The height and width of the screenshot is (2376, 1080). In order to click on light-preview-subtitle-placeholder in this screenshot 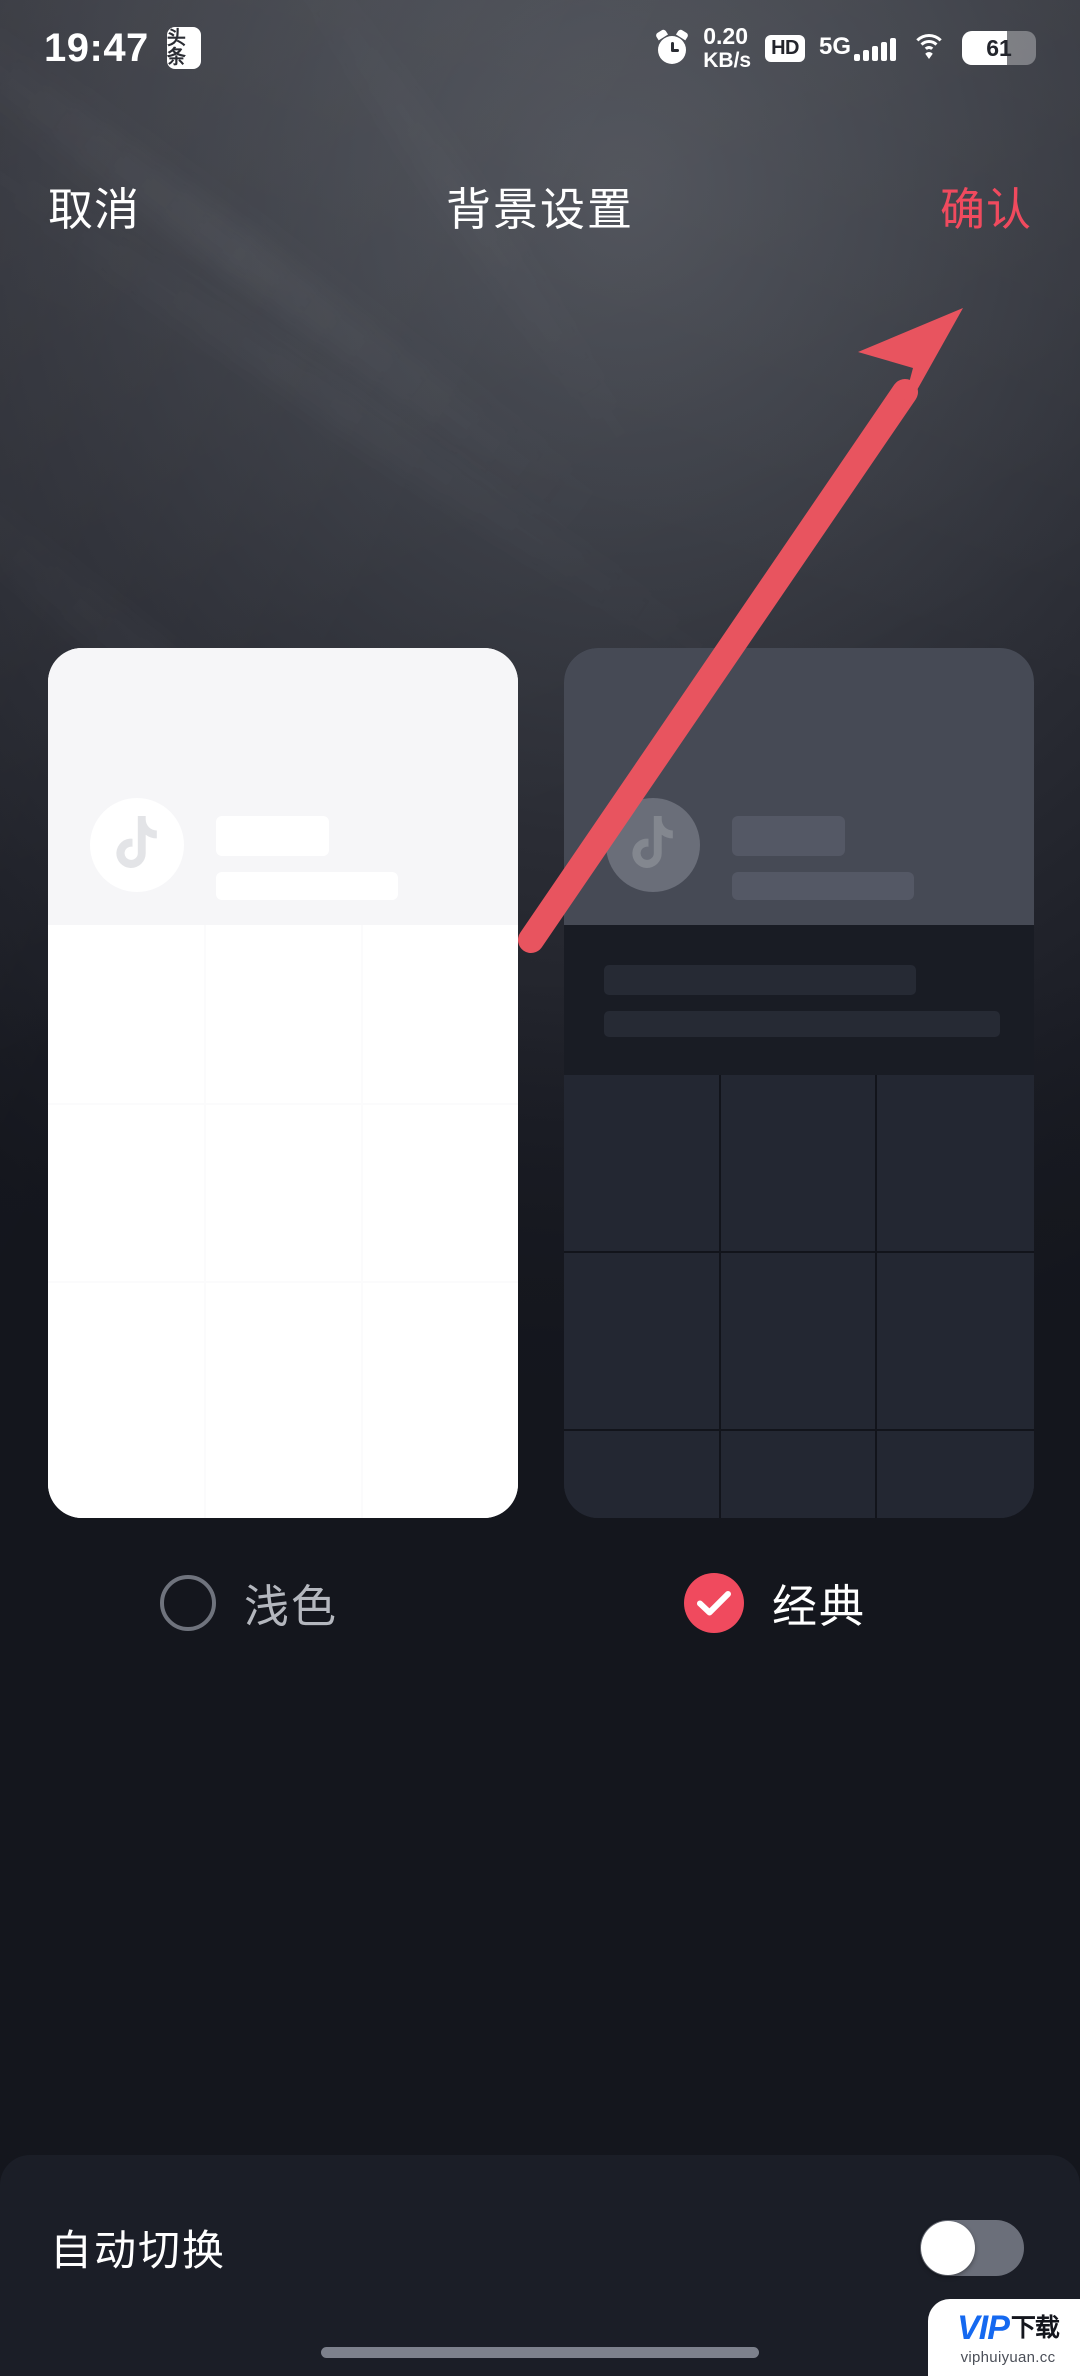, I will do `click(307, 886)`.